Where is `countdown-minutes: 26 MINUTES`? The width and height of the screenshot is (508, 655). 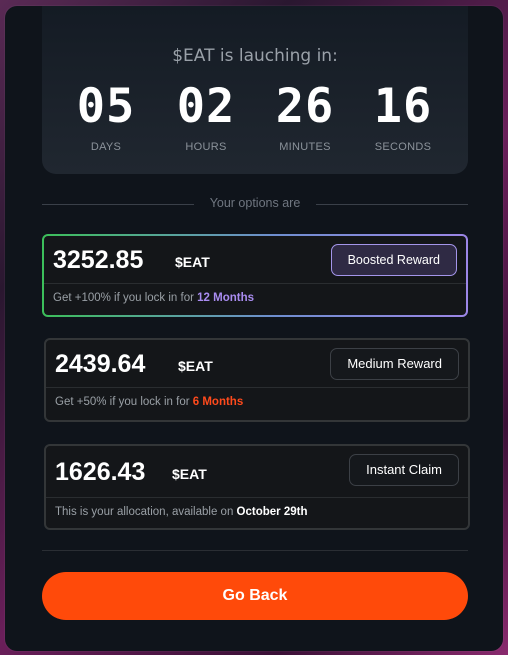 countdown-minutes: 26 MINUTES is located at coordinates (305, 116).